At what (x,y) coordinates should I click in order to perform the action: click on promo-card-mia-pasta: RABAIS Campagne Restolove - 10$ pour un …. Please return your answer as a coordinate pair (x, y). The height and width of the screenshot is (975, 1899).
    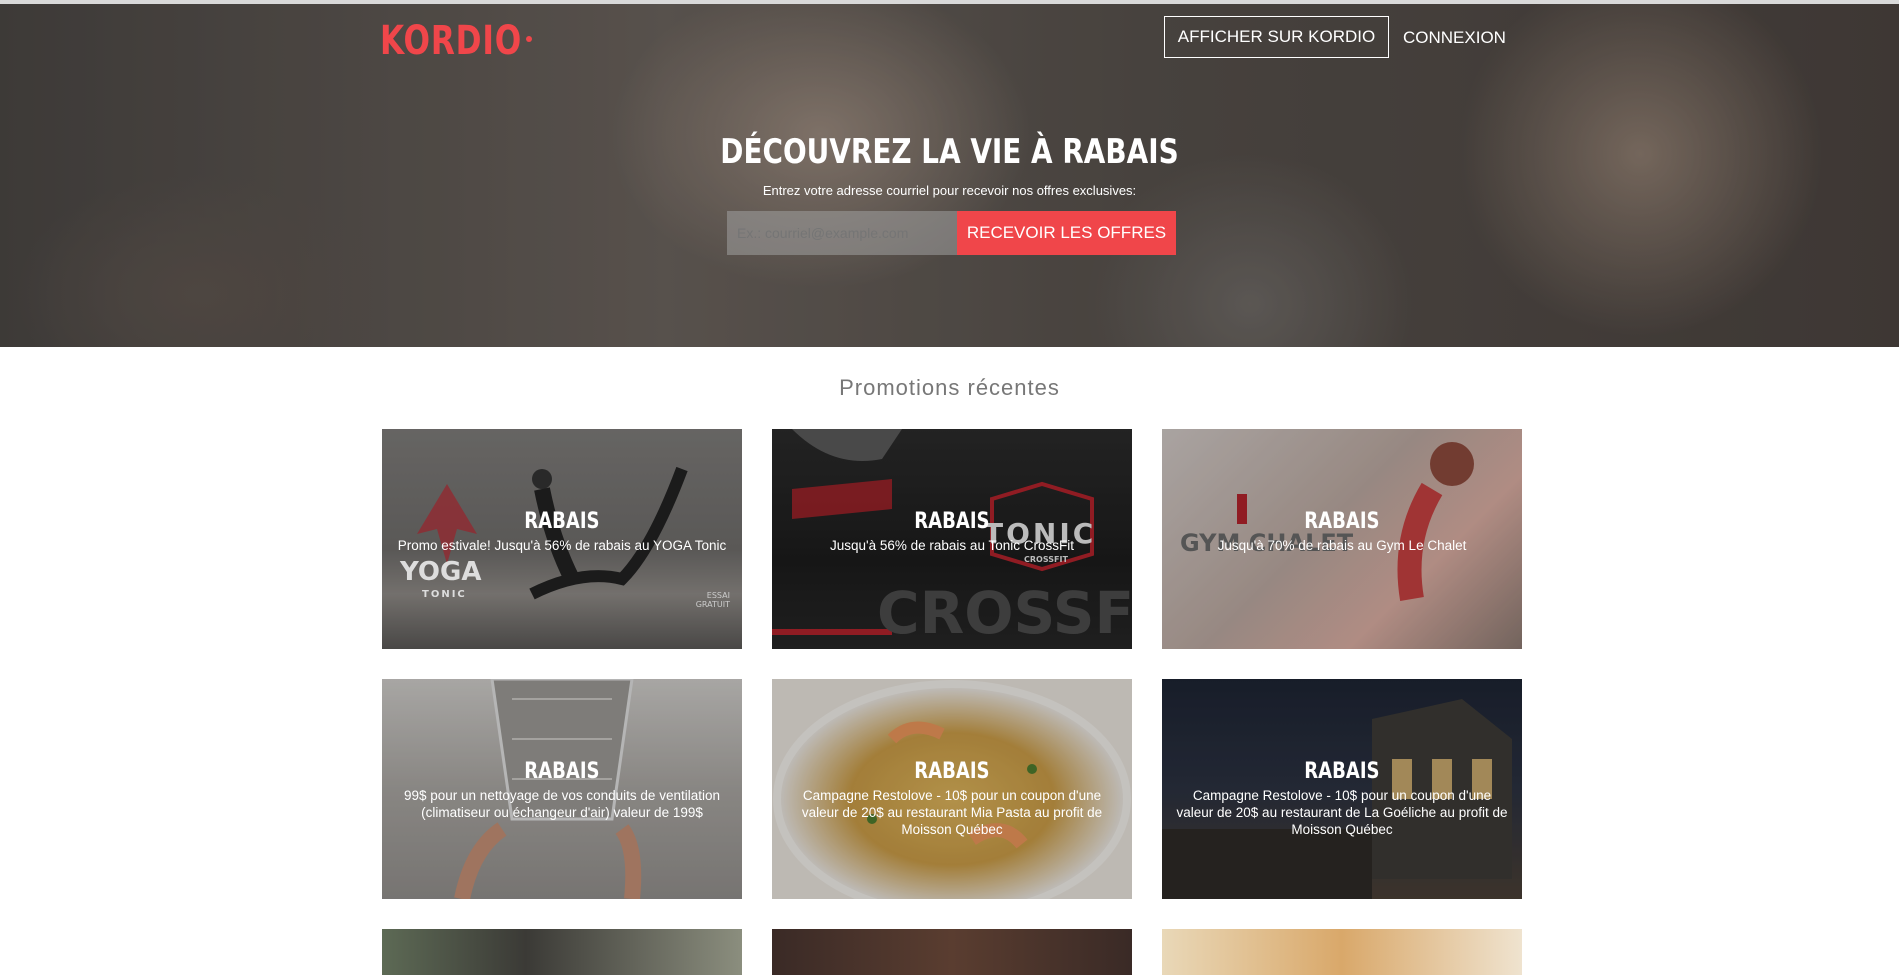
    Looking at the image, I should click on (952, 789).